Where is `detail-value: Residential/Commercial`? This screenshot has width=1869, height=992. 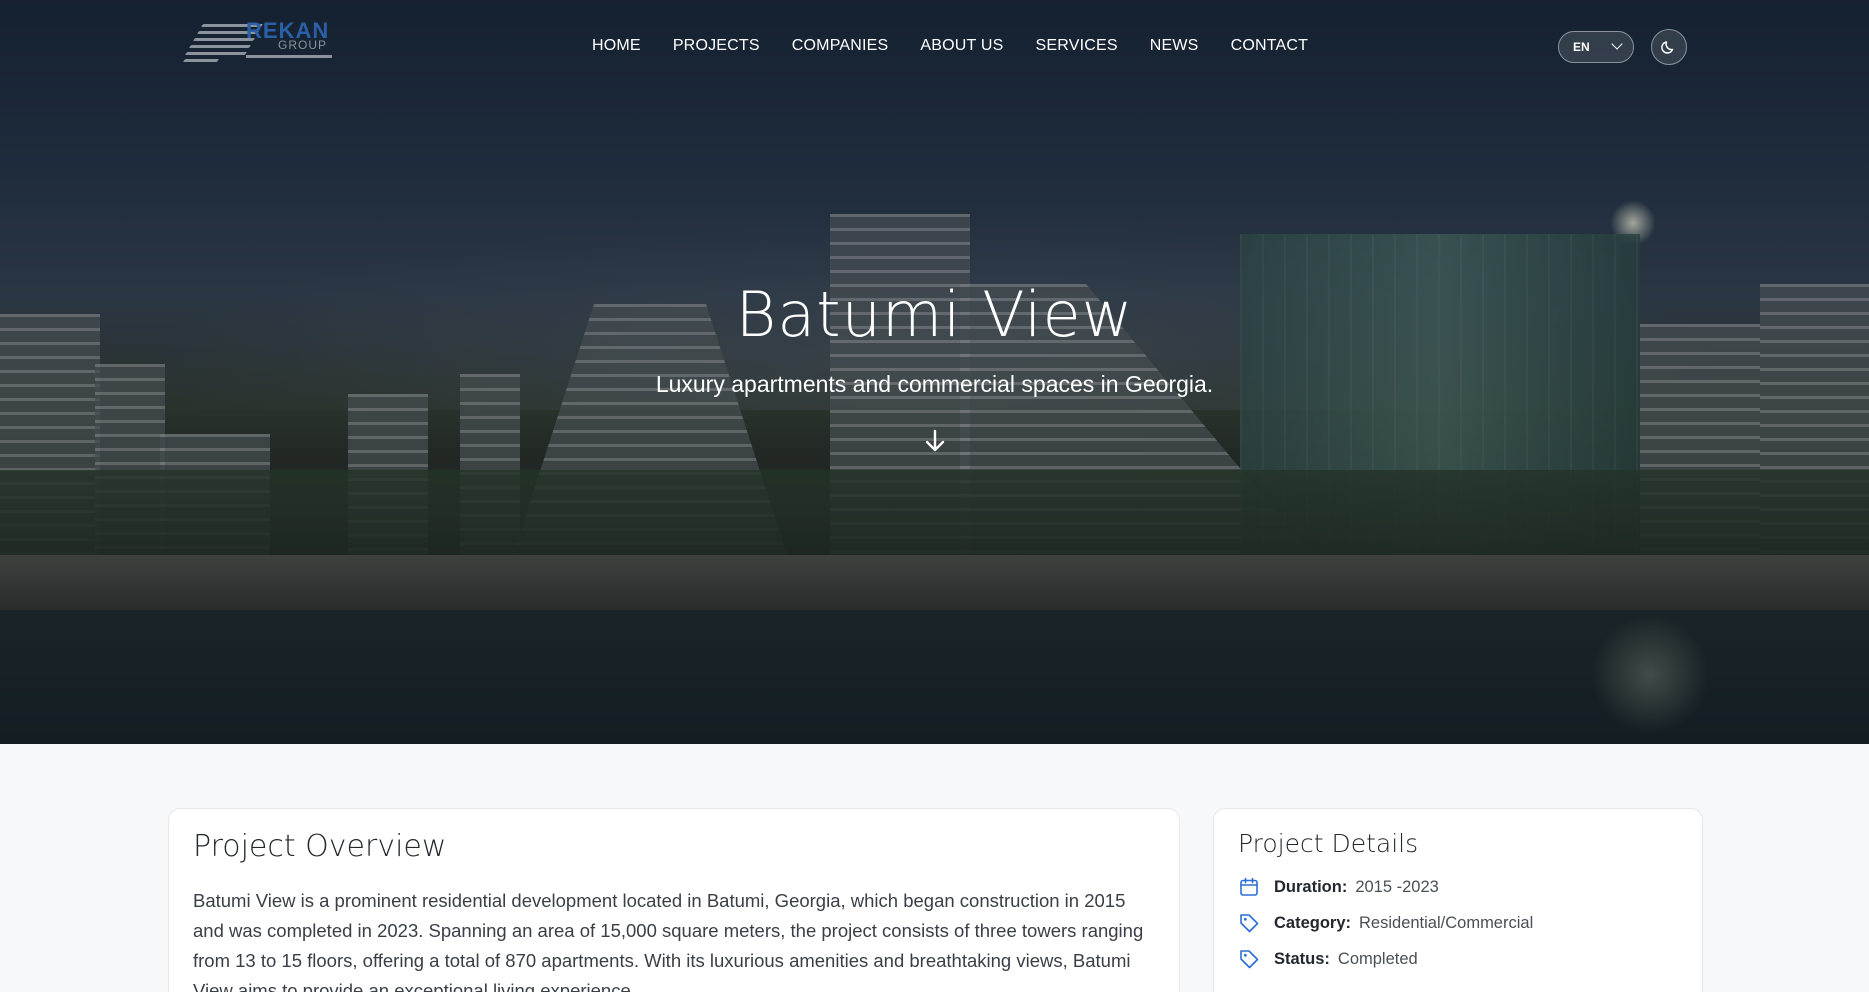
detail-value: Residential/Commercial is located at coordinates (1446, 922).